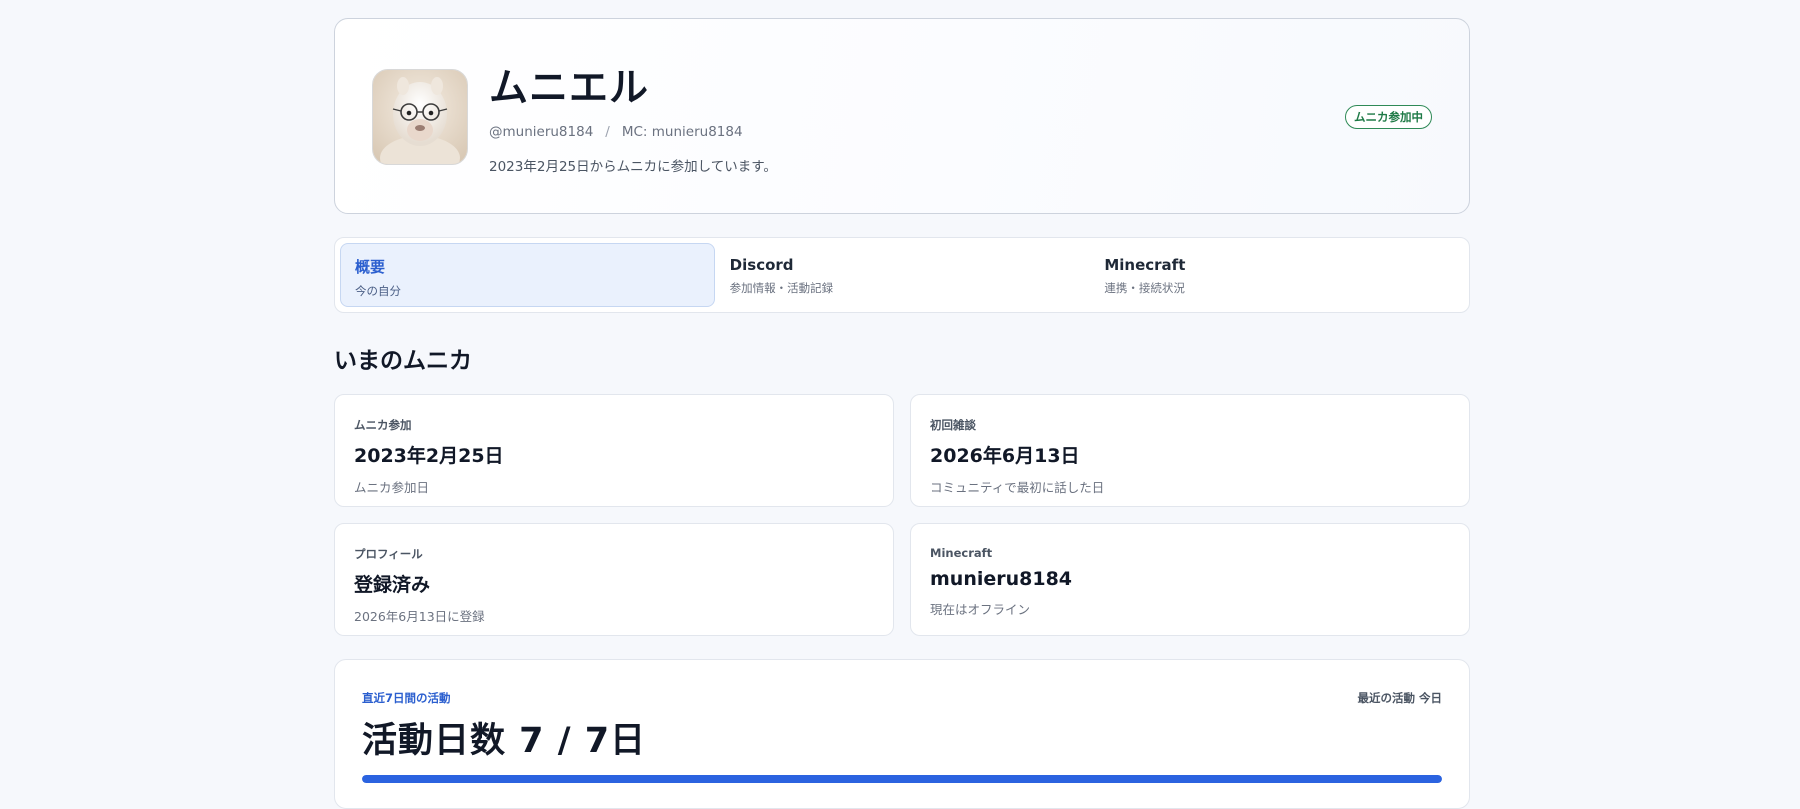  What do you see at coordinates (961, 553) in the screenshot?
I see `stat-label: Minecraft` at bounding box center [961, 553].